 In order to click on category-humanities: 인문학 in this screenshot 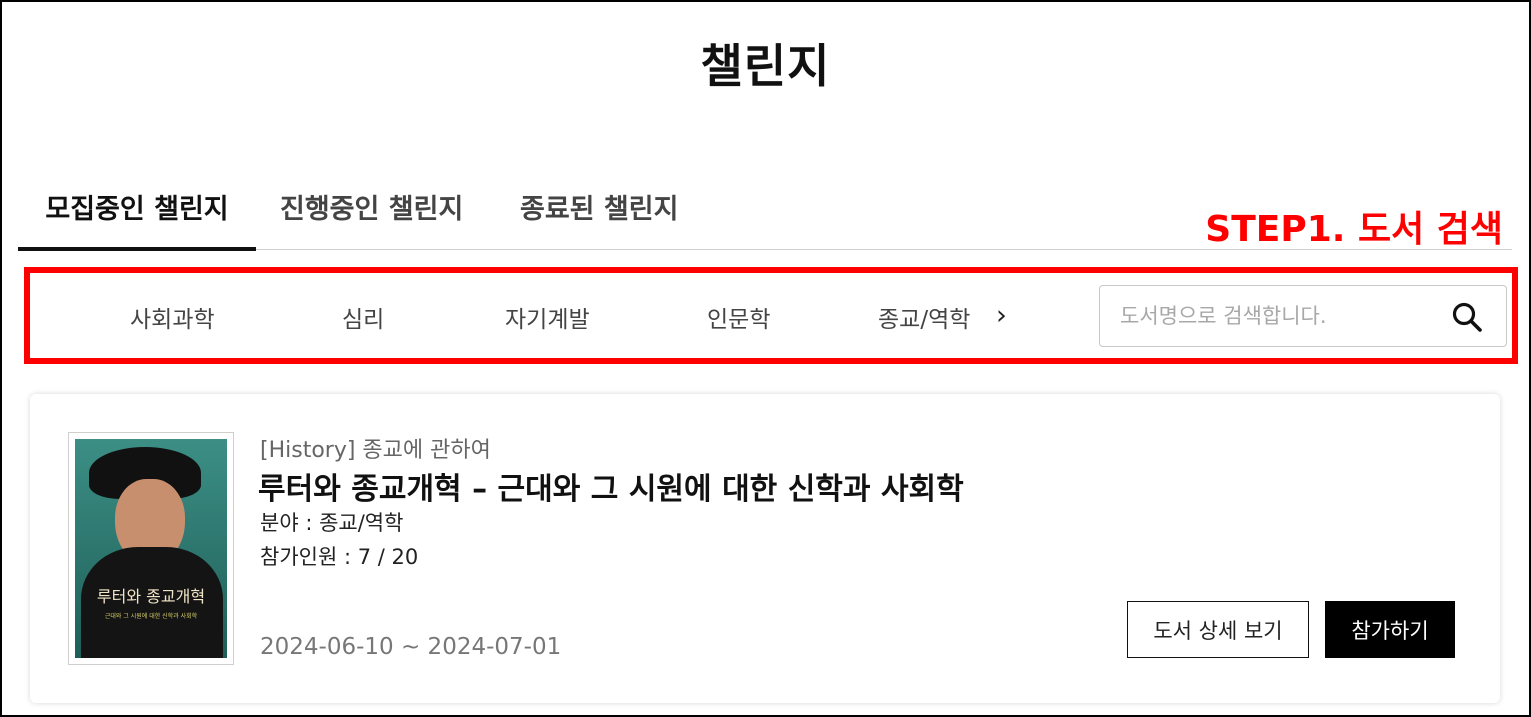, I will do `click(738, 317)`.